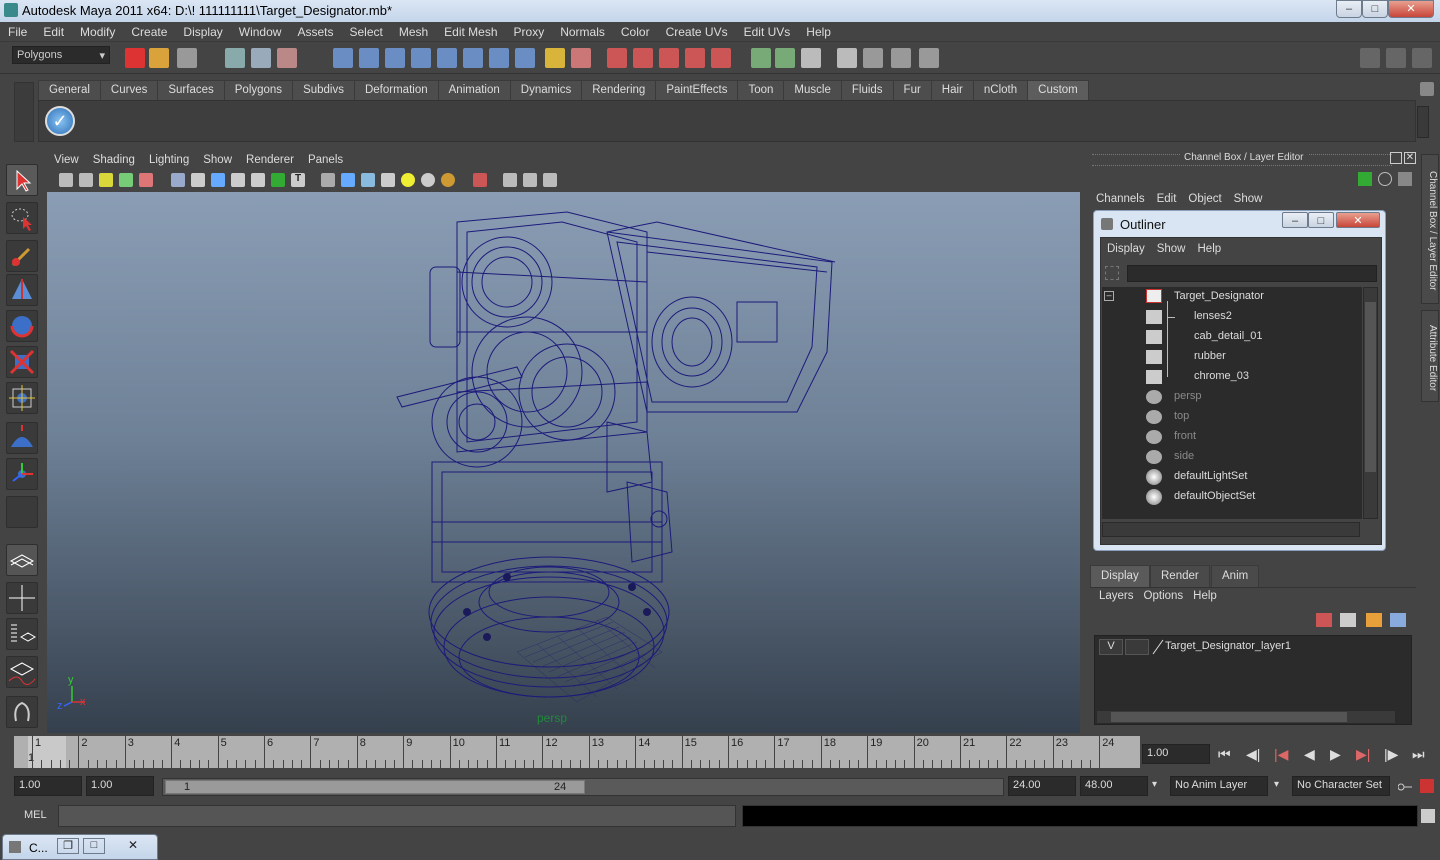 This screenshot has width=1440, height=860. What do you see at coordinates (1309, 754) in the screenshot?
I see `play-backwards-icon: ◀` at bounding box center [1309, 754].